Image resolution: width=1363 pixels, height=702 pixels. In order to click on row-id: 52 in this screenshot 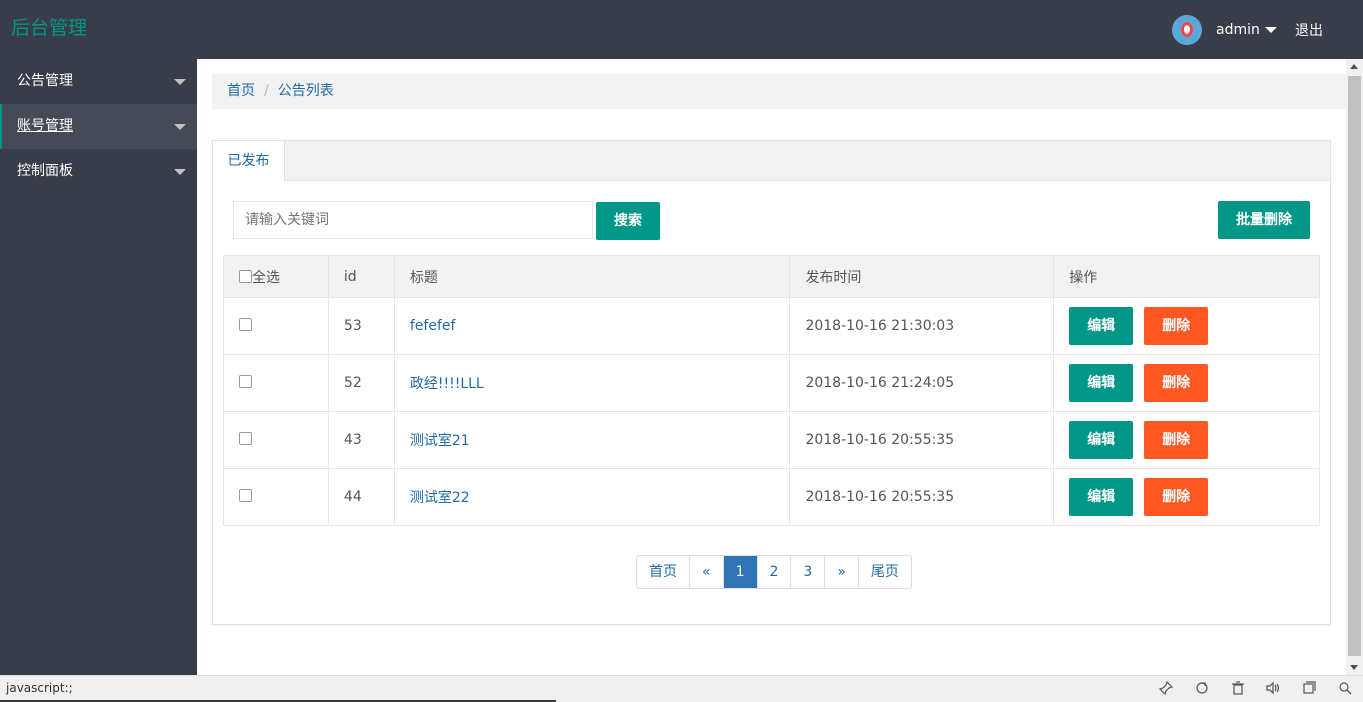, I will do `click(361, 383)`.